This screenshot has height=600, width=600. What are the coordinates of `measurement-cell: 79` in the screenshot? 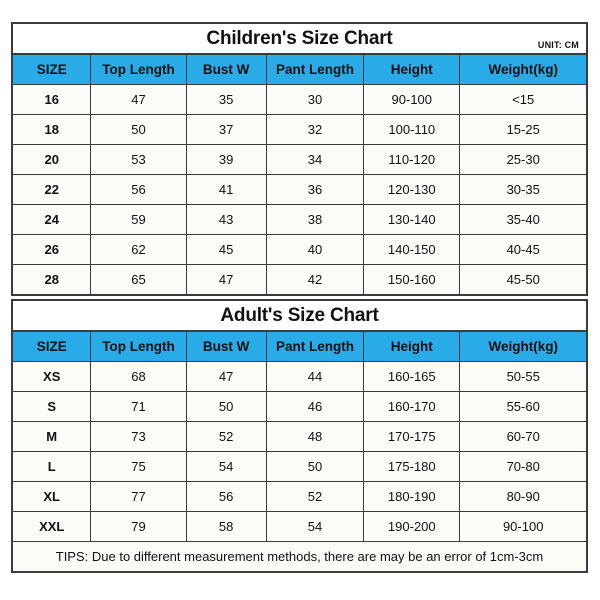 It's located at (138, 525).